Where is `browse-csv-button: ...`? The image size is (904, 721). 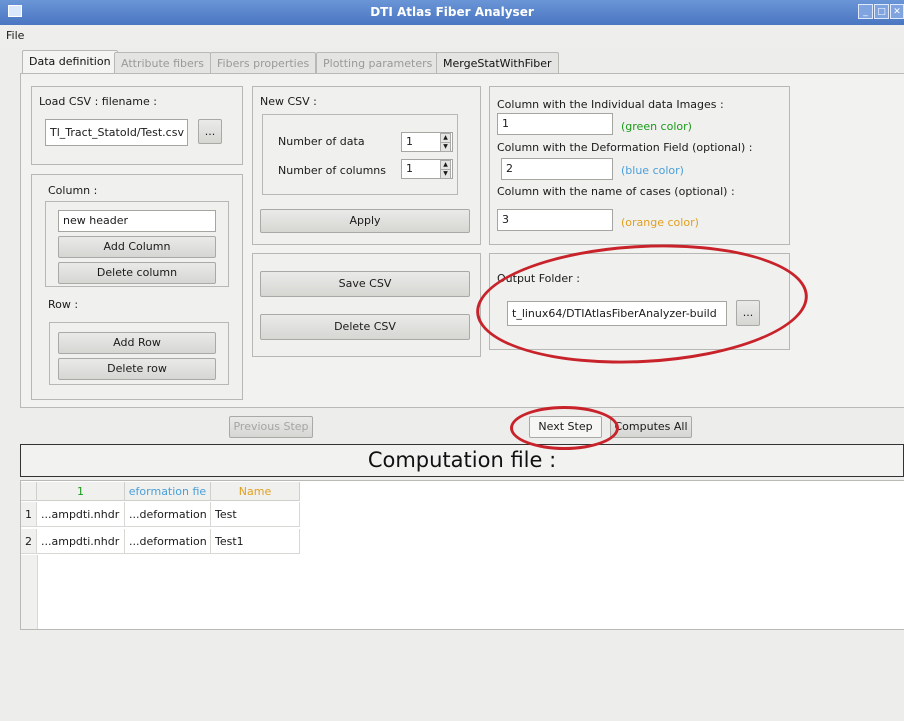 browse-csv-button: ... is located at coordinates (210, 131).